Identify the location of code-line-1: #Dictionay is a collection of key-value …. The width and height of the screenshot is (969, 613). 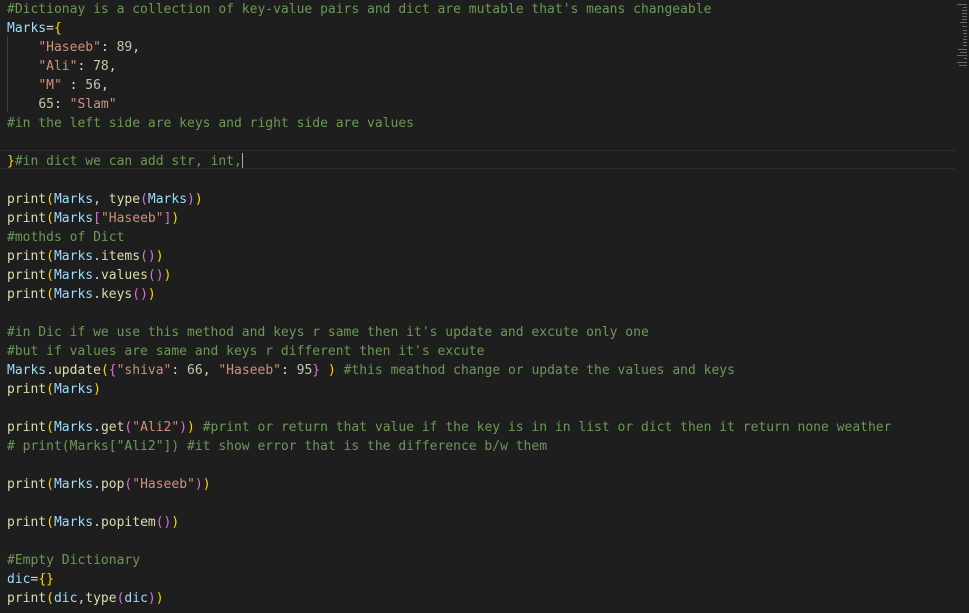
(359, 9).